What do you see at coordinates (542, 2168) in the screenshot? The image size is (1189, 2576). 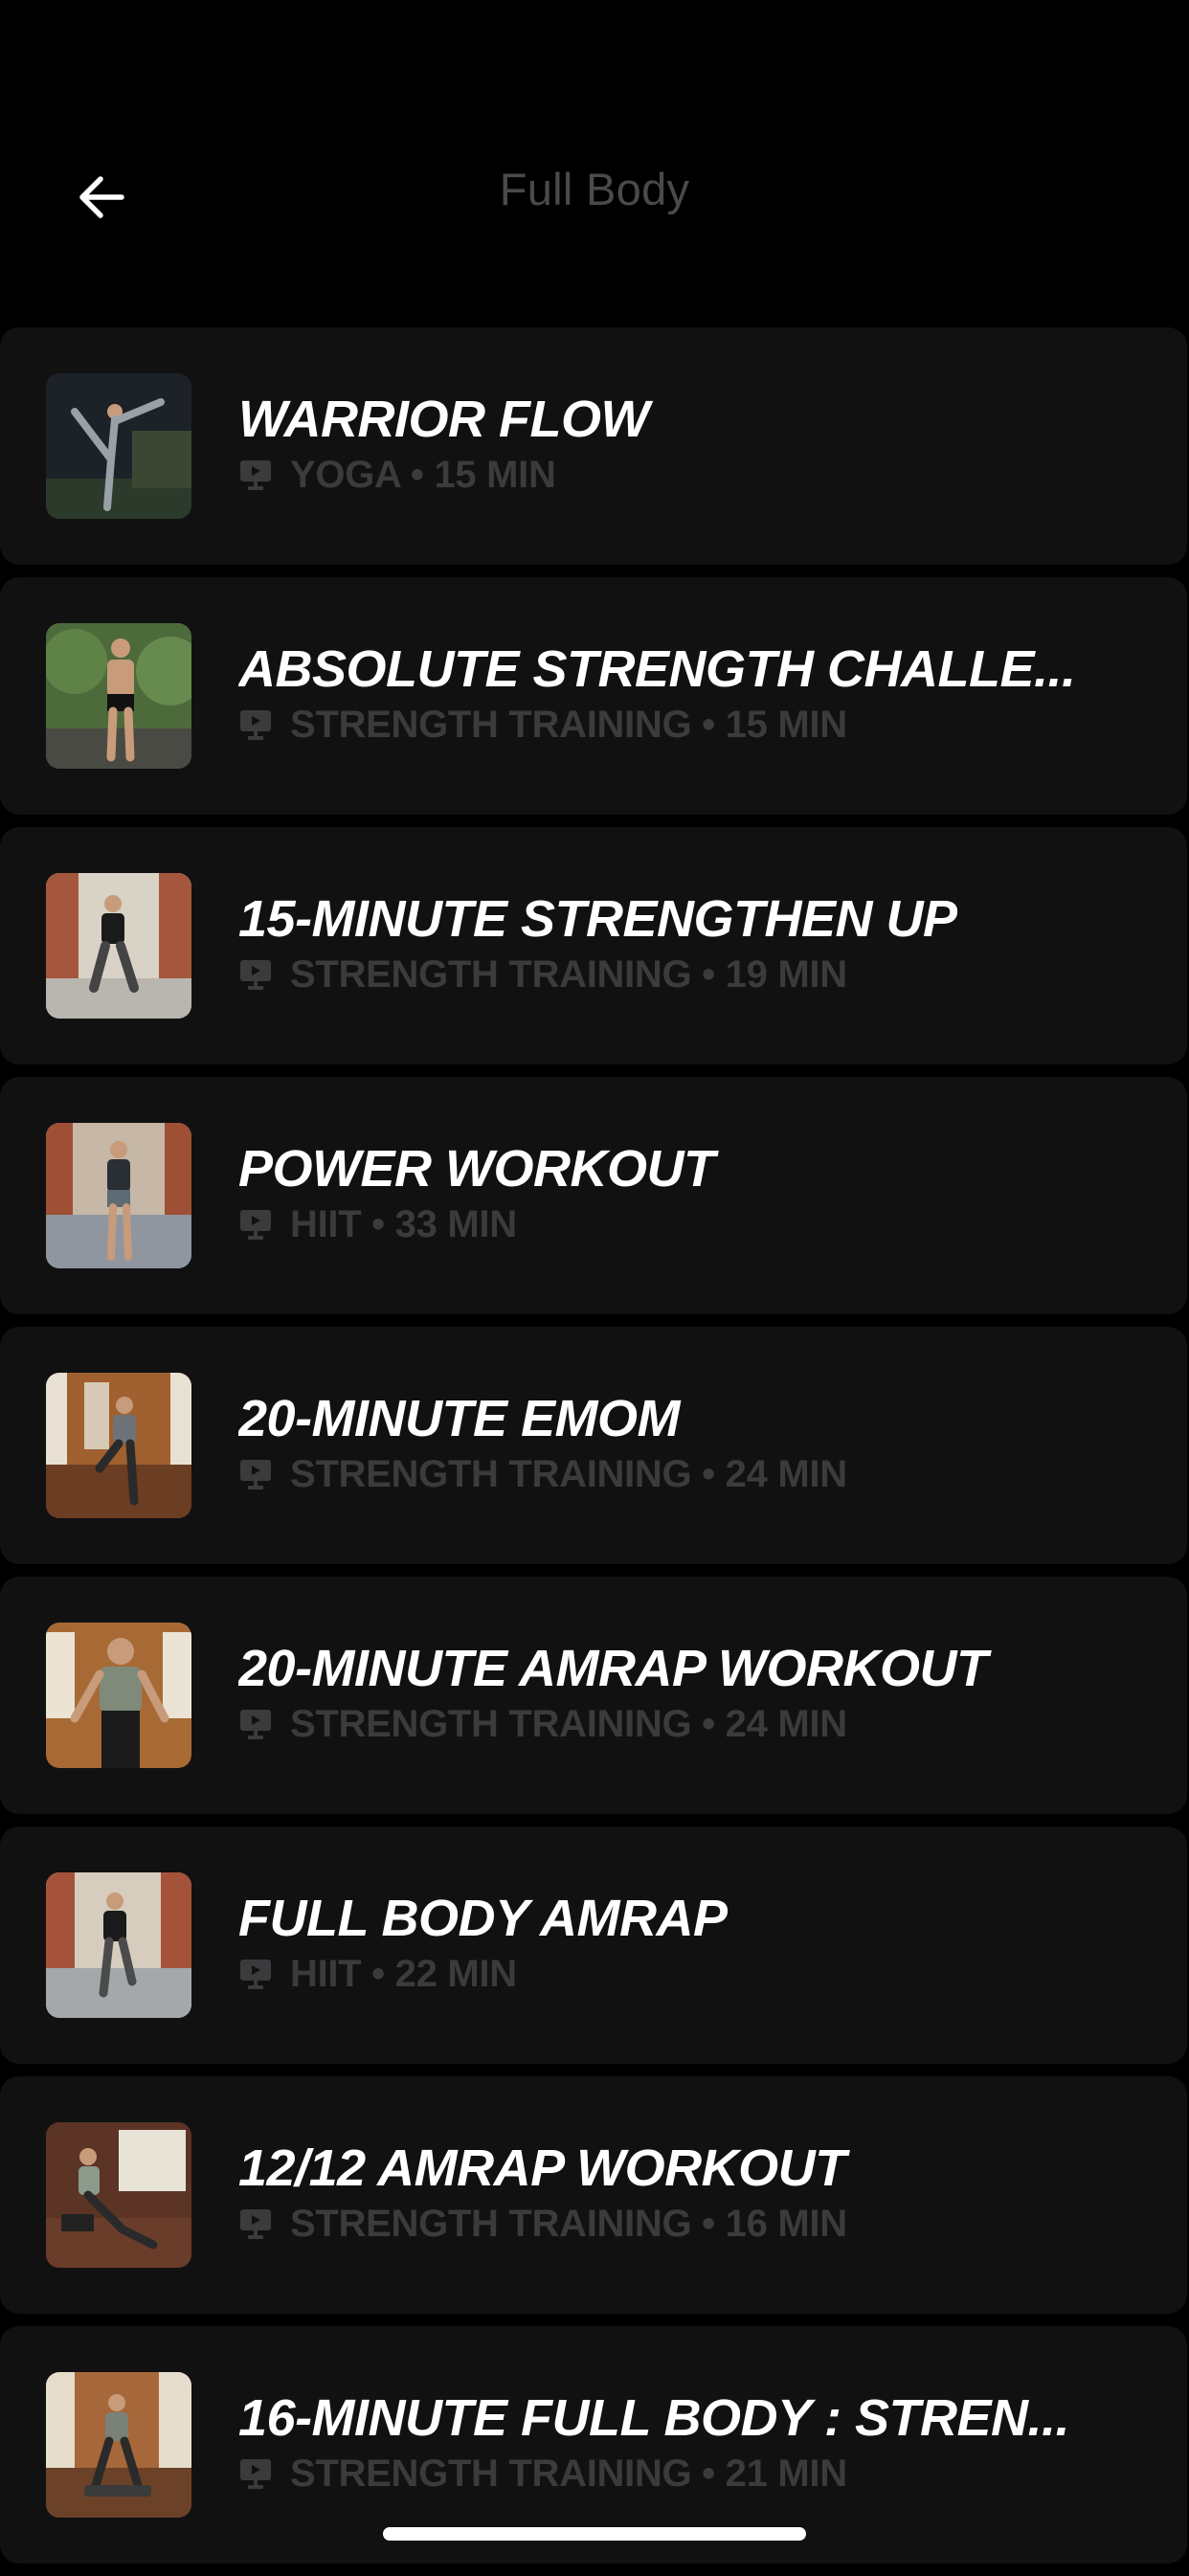 I see `workout-title: 12/12 AMRAP WORKOUT` at bounding box center [542, 2168].